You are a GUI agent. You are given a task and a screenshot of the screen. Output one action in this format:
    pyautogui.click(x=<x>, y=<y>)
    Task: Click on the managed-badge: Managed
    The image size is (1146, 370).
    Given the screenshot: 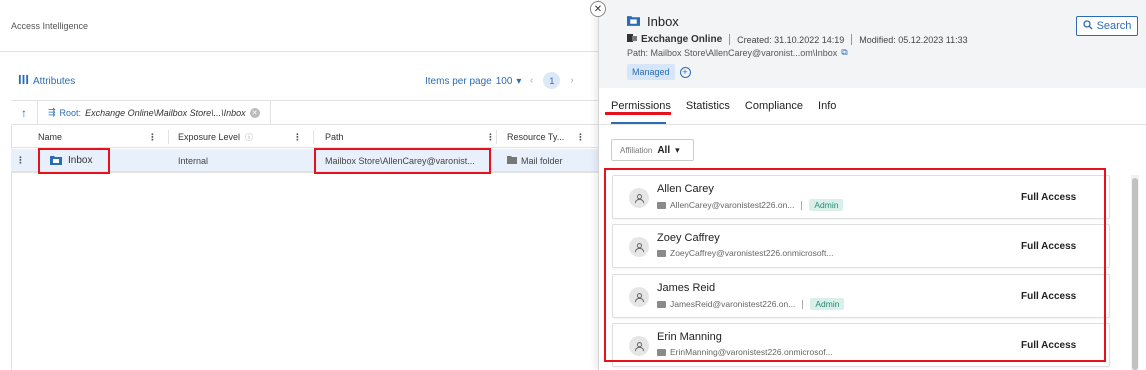 What is the action you would take?
    pyautogui.click(x=651, y=72)
    